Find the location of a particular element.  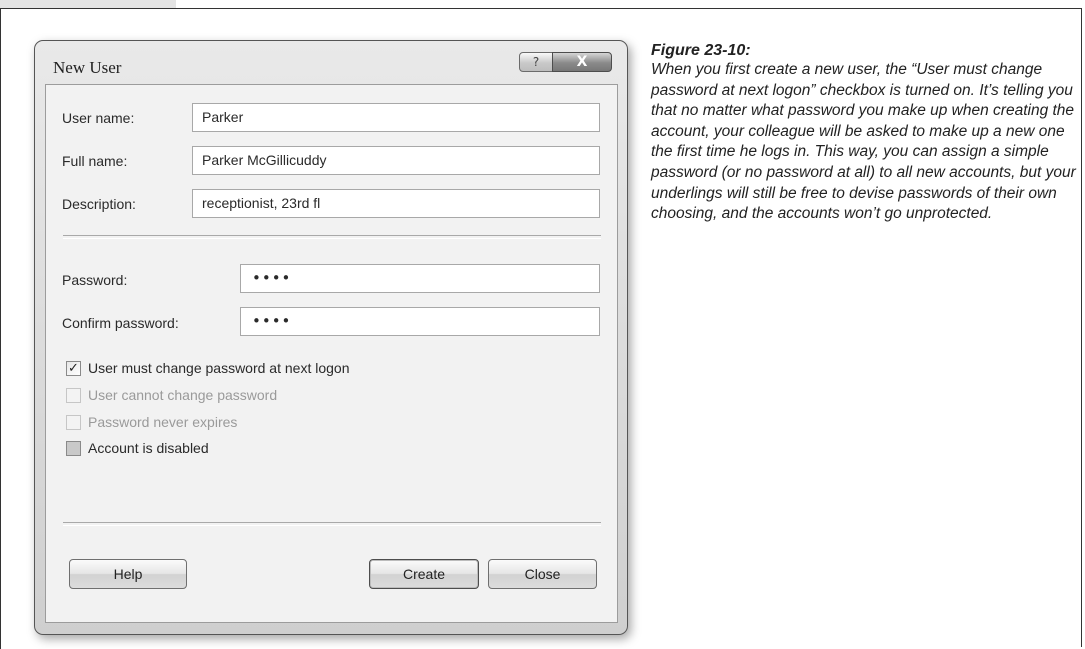

close-icon: X is located at coordinates (582, 62).